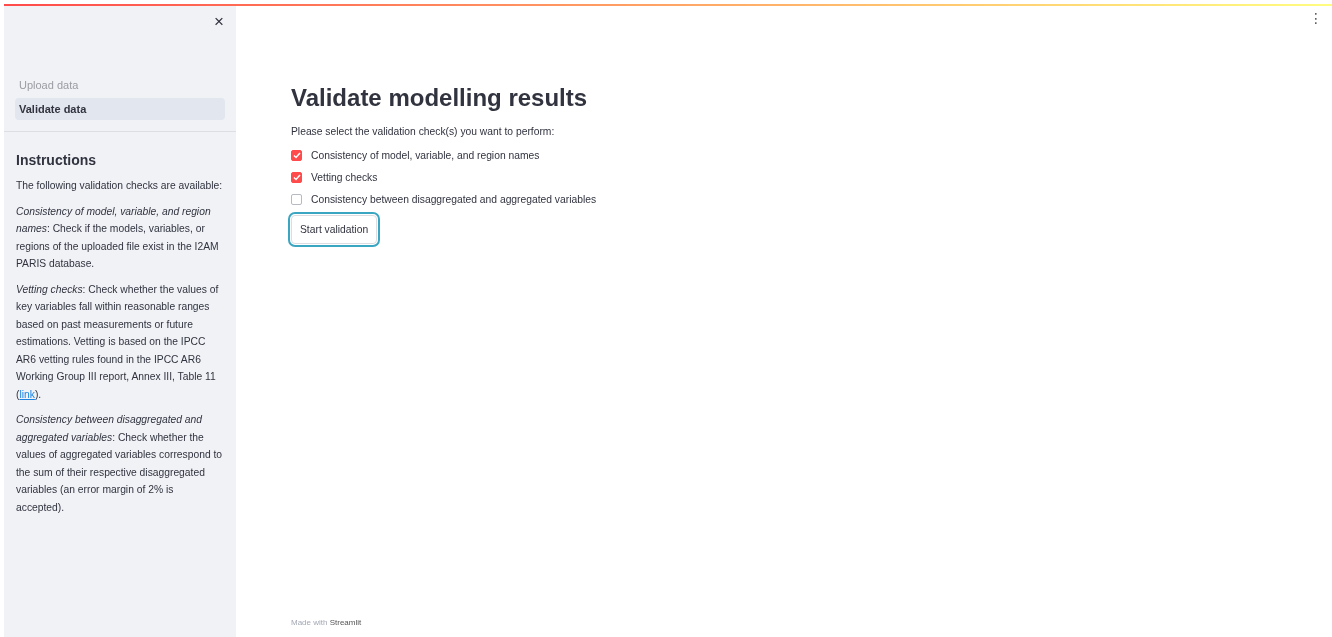 The image size is (1332, 637). Describe the element at coordinates (425, 155) in the screenshot. I see `checkbox-label: Consistency of model, variable, and region names` at that location.